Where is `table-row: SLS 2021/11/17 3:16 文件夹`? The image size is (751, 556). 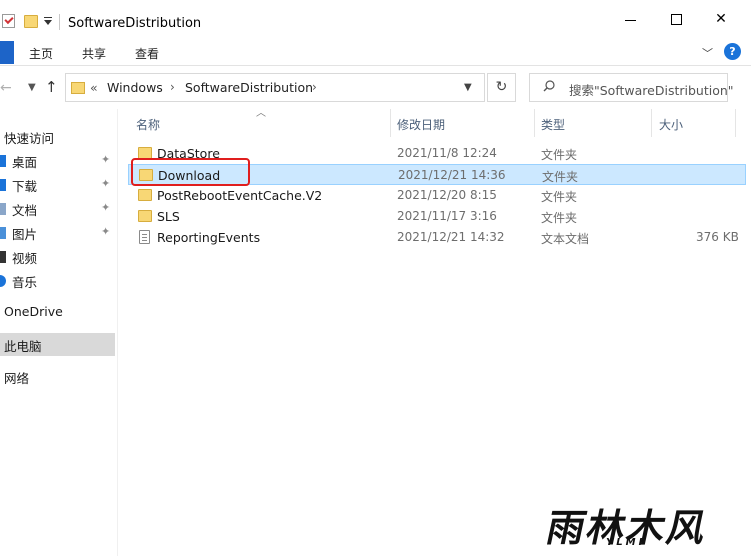 table-row: SLS 2021/11/17 3:16 文件夹 is located at coordinates (437, 216).